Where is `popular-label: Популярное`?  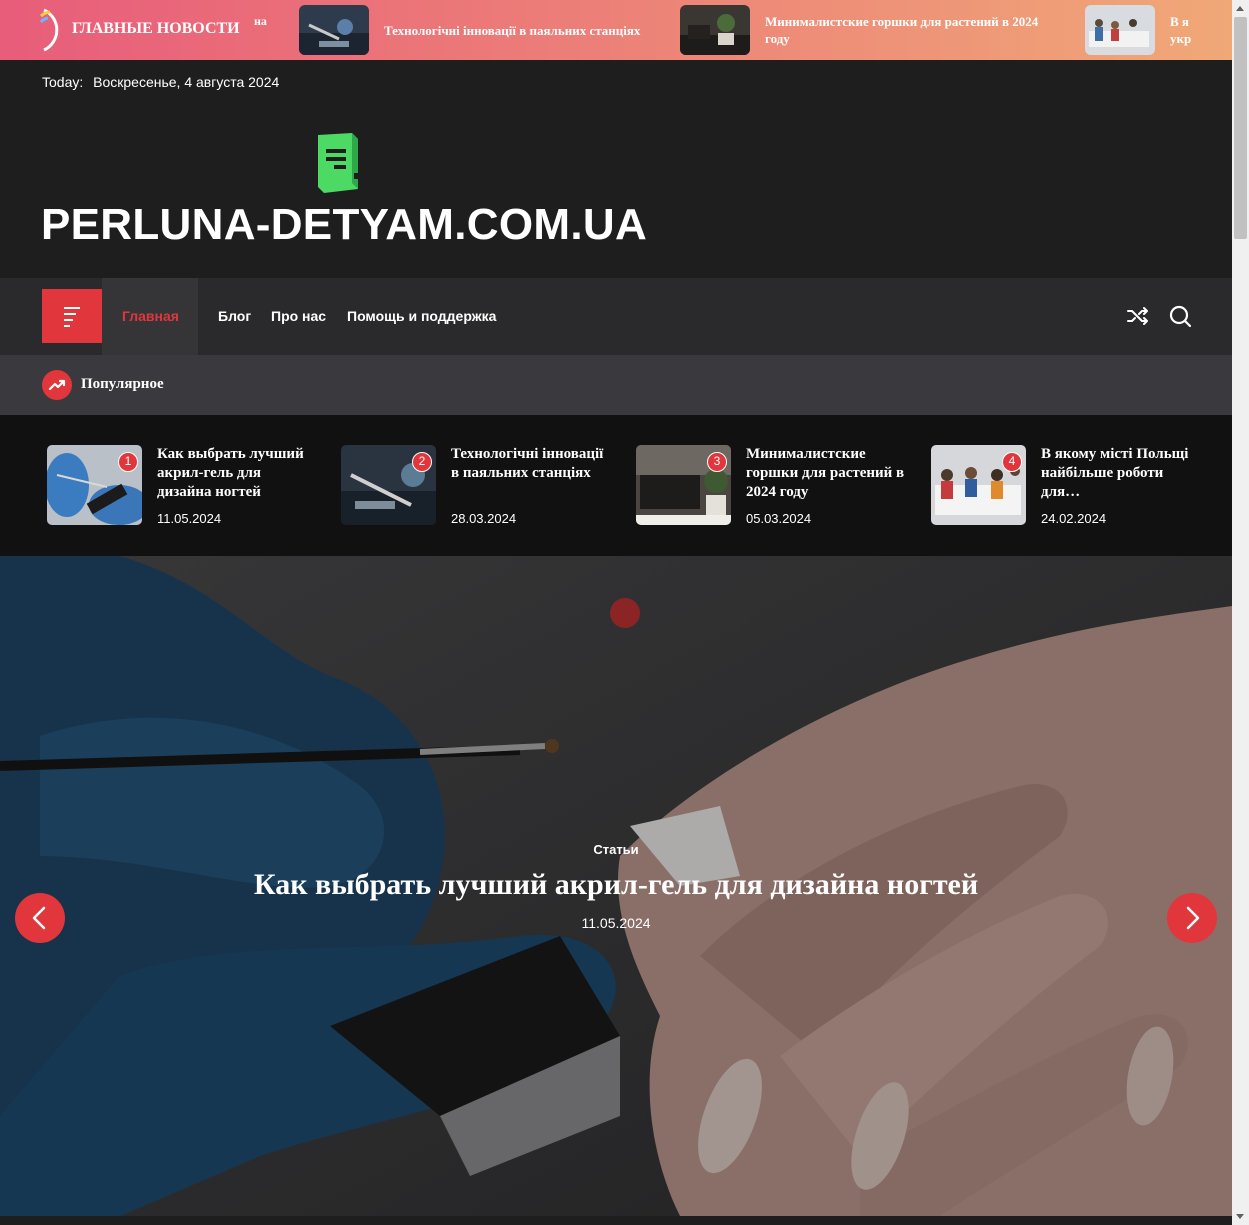 popular-label: Популярное is located at coordinates (122, 384).